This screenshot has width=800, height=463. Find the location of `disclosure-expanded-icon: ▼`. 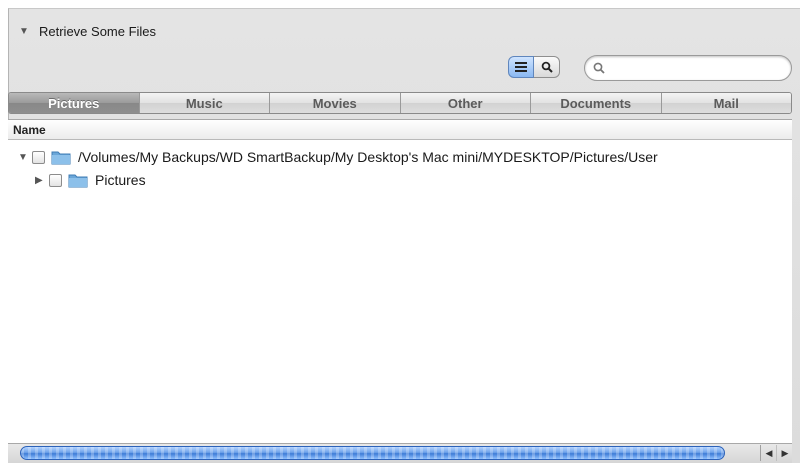

disclosure-expanded-icon: ▼ is located at coordinates (25, 157).